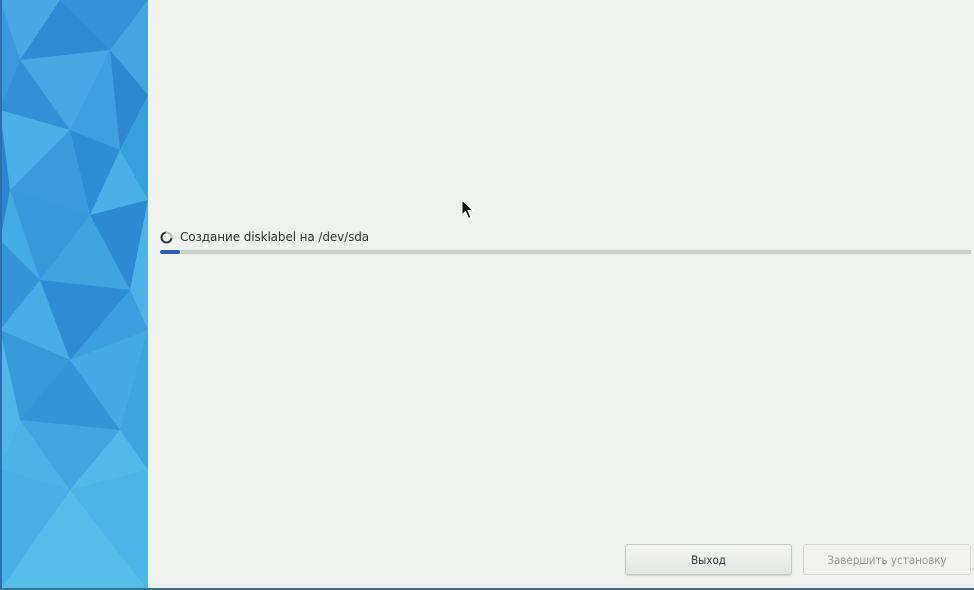  What do you see at coordinates (166, 237) in the screenshot?
I see `spinner-icon` at bounding box center [166, 237].